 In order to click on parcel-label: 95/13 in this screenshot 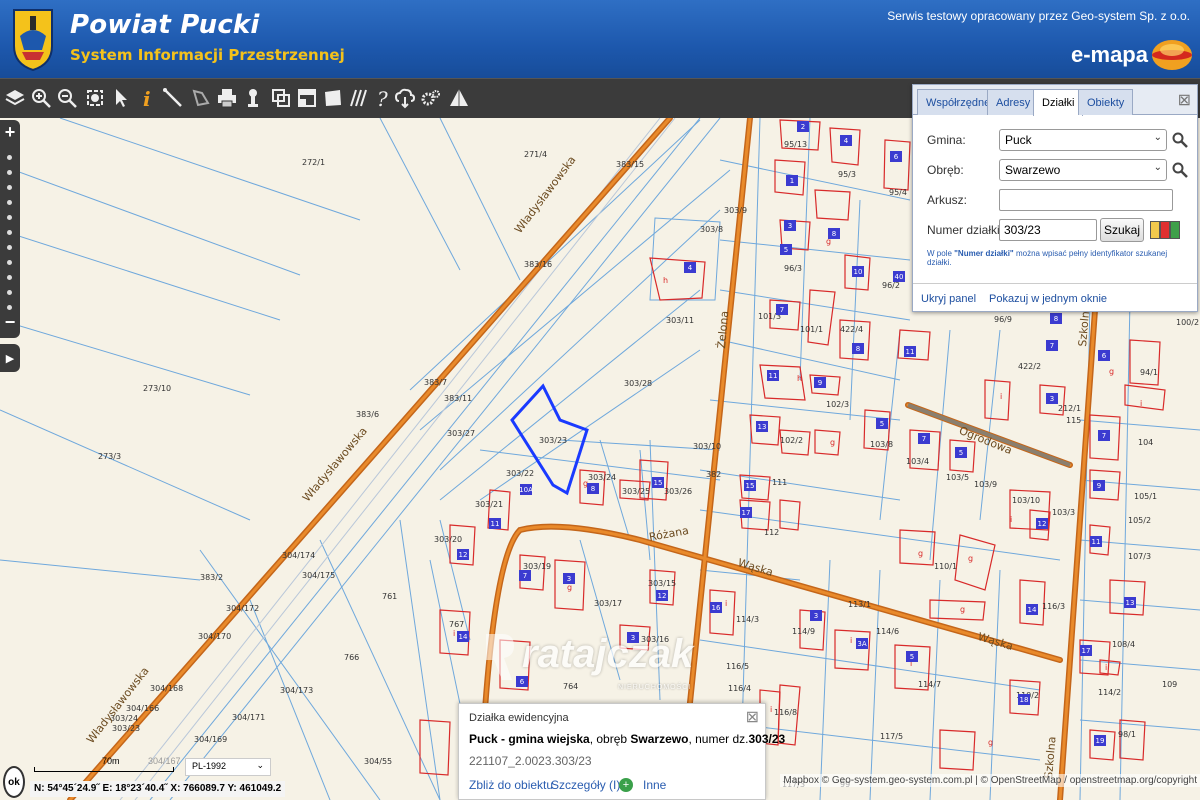, I will do `click(795, 144)`.